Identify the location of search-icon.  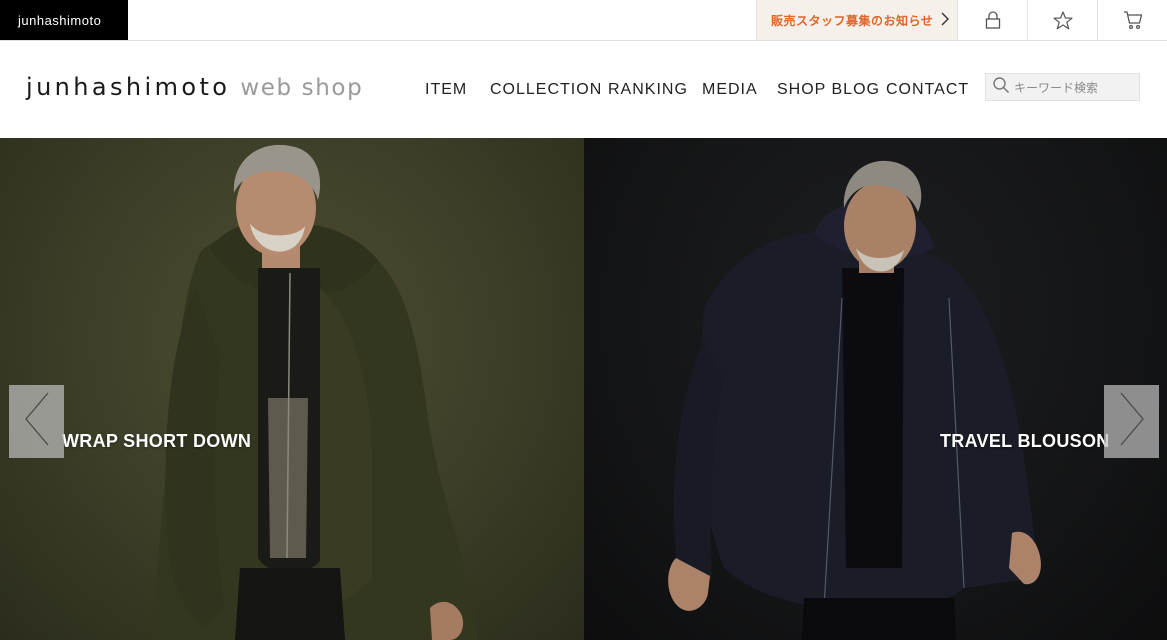
(1001, 87).